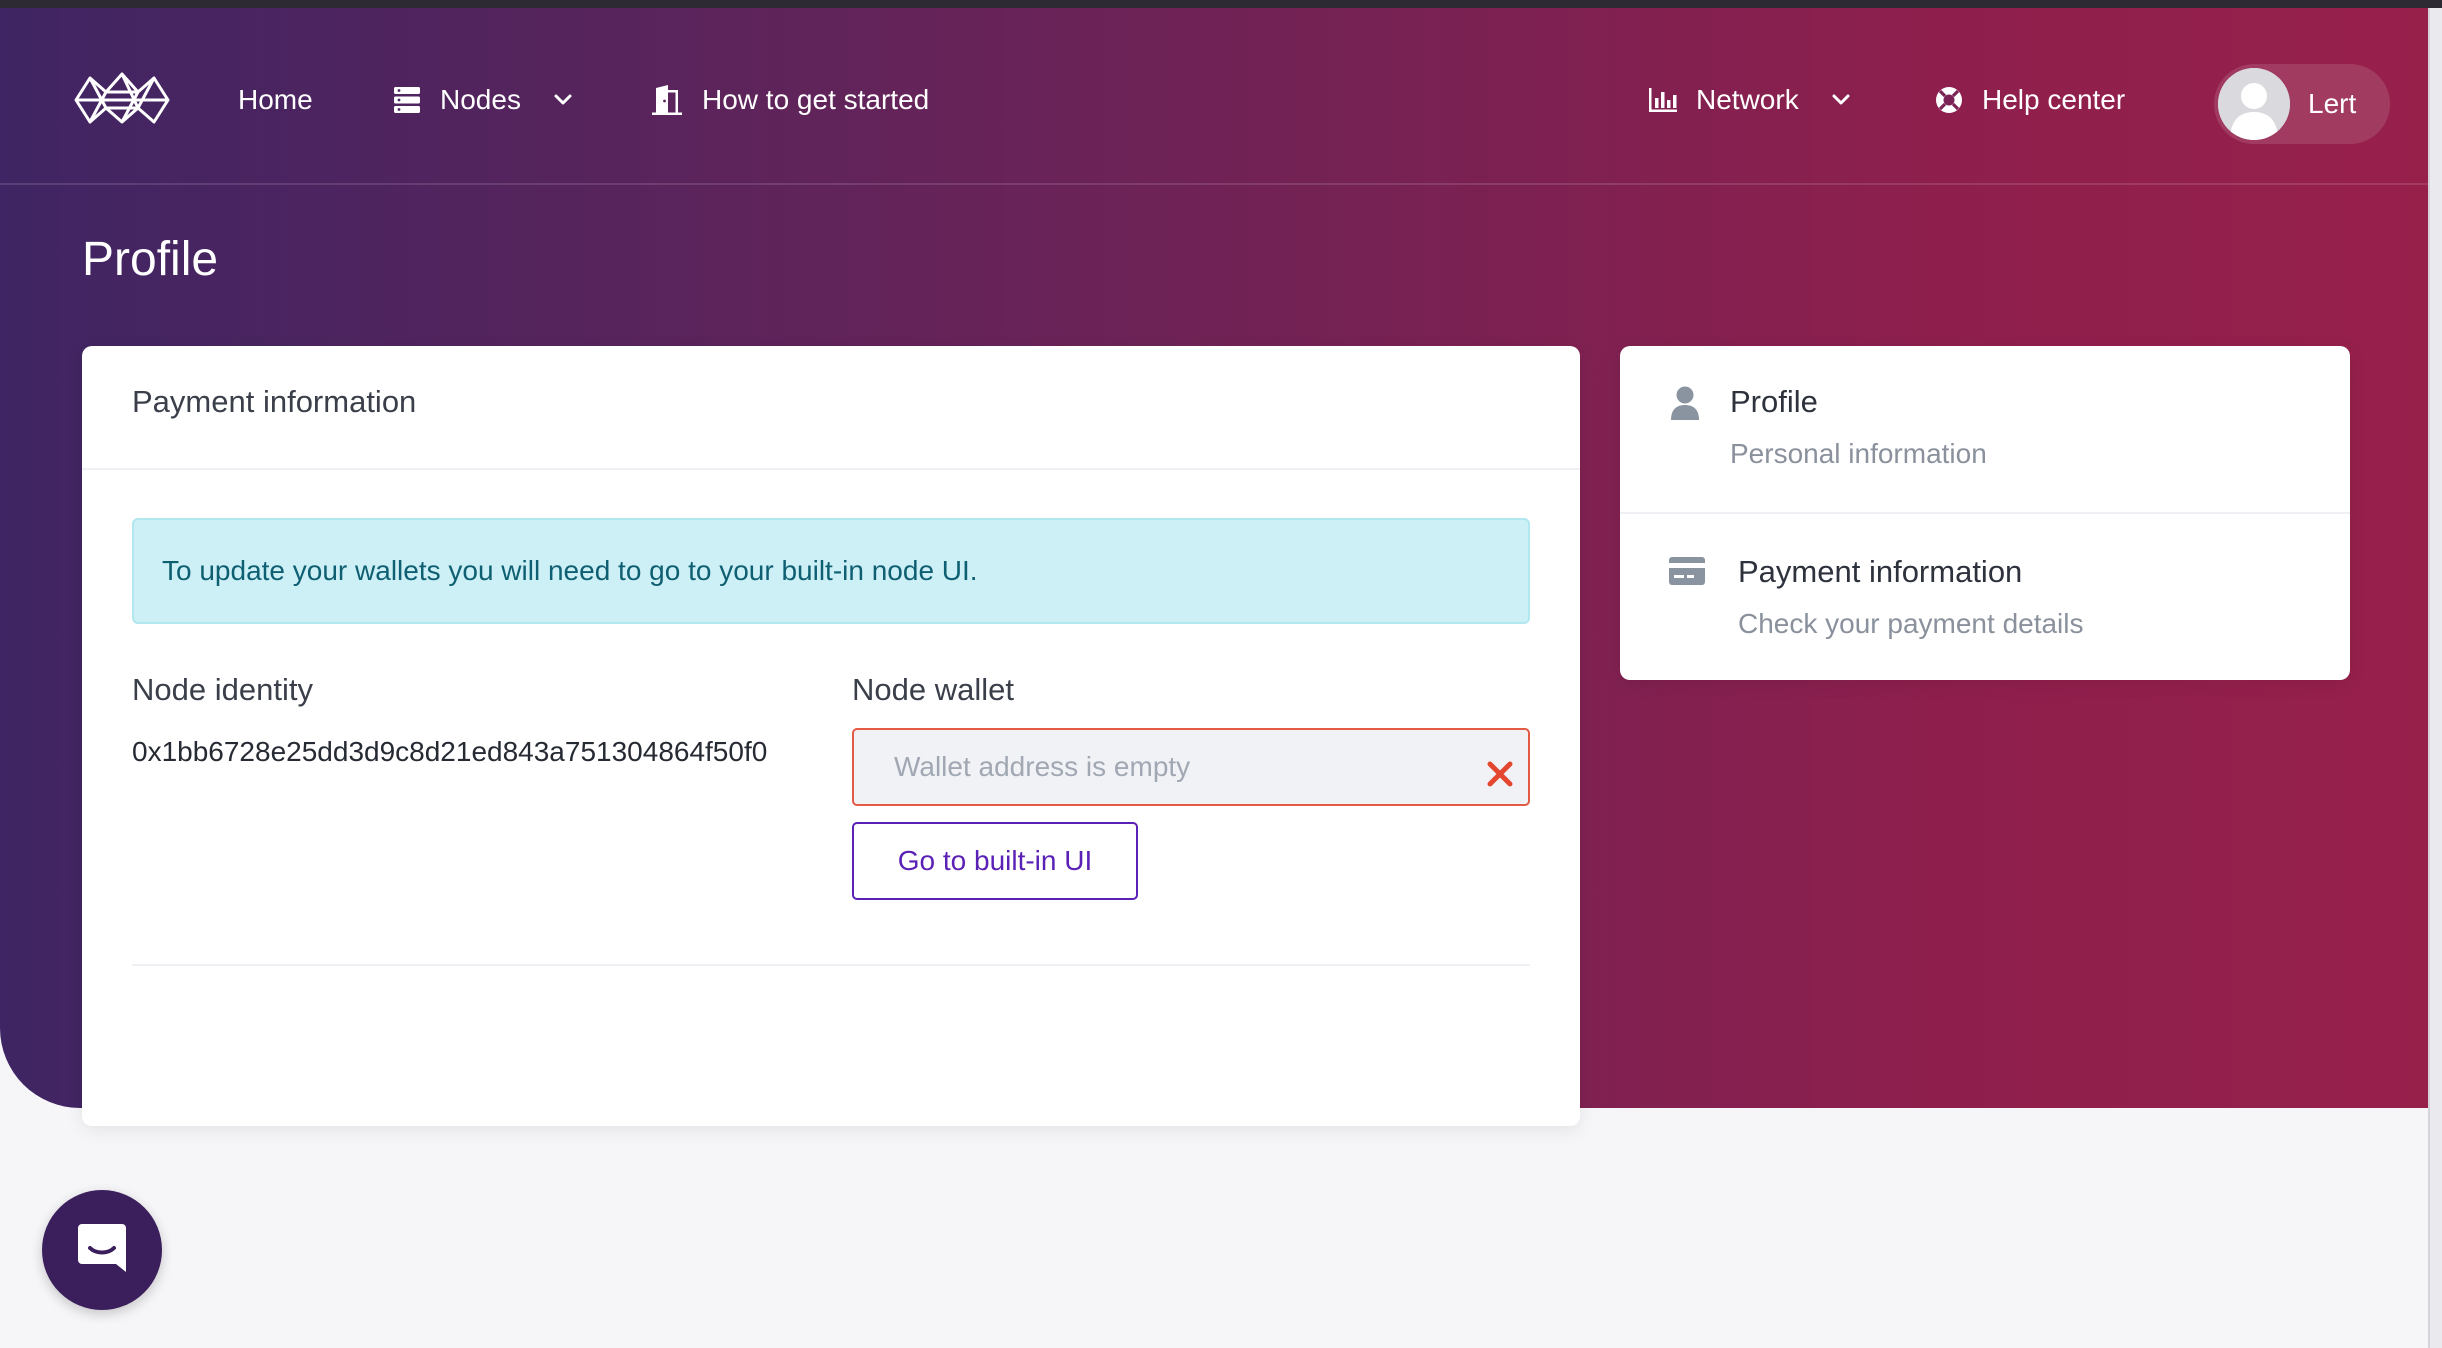 This screenshot has width=2442, height=1348. What do you see at coordinates (995, 861) in the screenshot?
I see `go-to-built-in-ui-button: Go to built-in UI` at bounding box center [995, 861].